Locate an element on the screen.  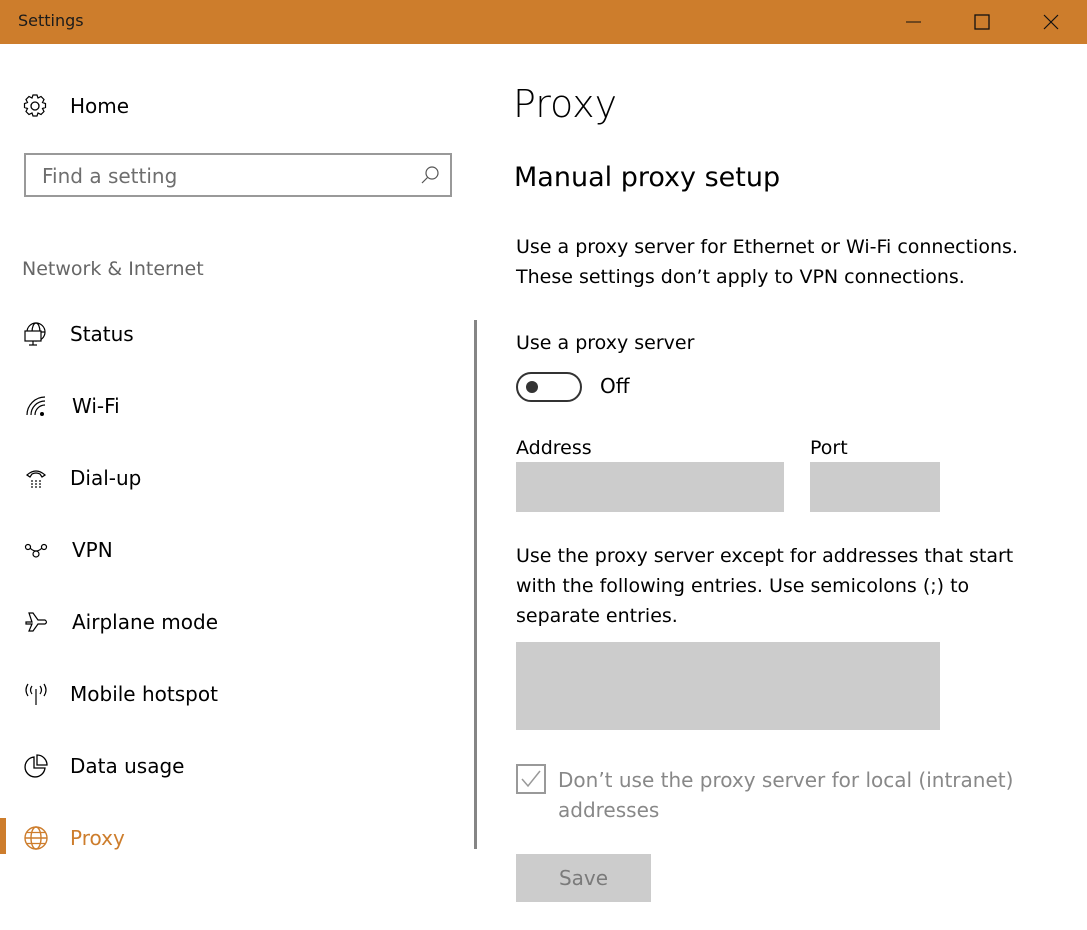
address-label: Address is located at coordinates (554, 448).